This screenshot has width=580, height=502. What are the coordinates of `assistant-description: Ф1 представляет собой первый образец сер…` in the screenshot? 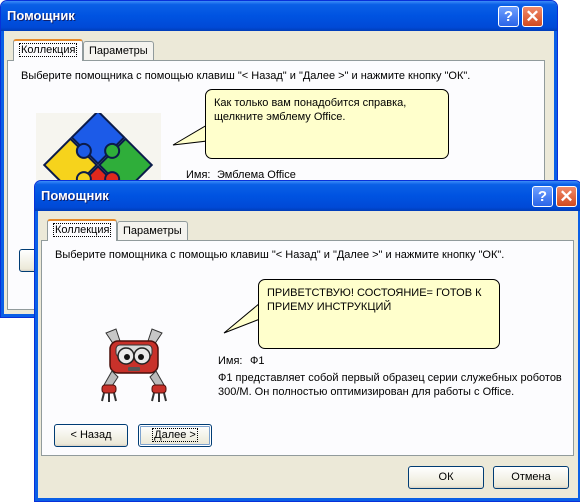 It's located at (393, 385).